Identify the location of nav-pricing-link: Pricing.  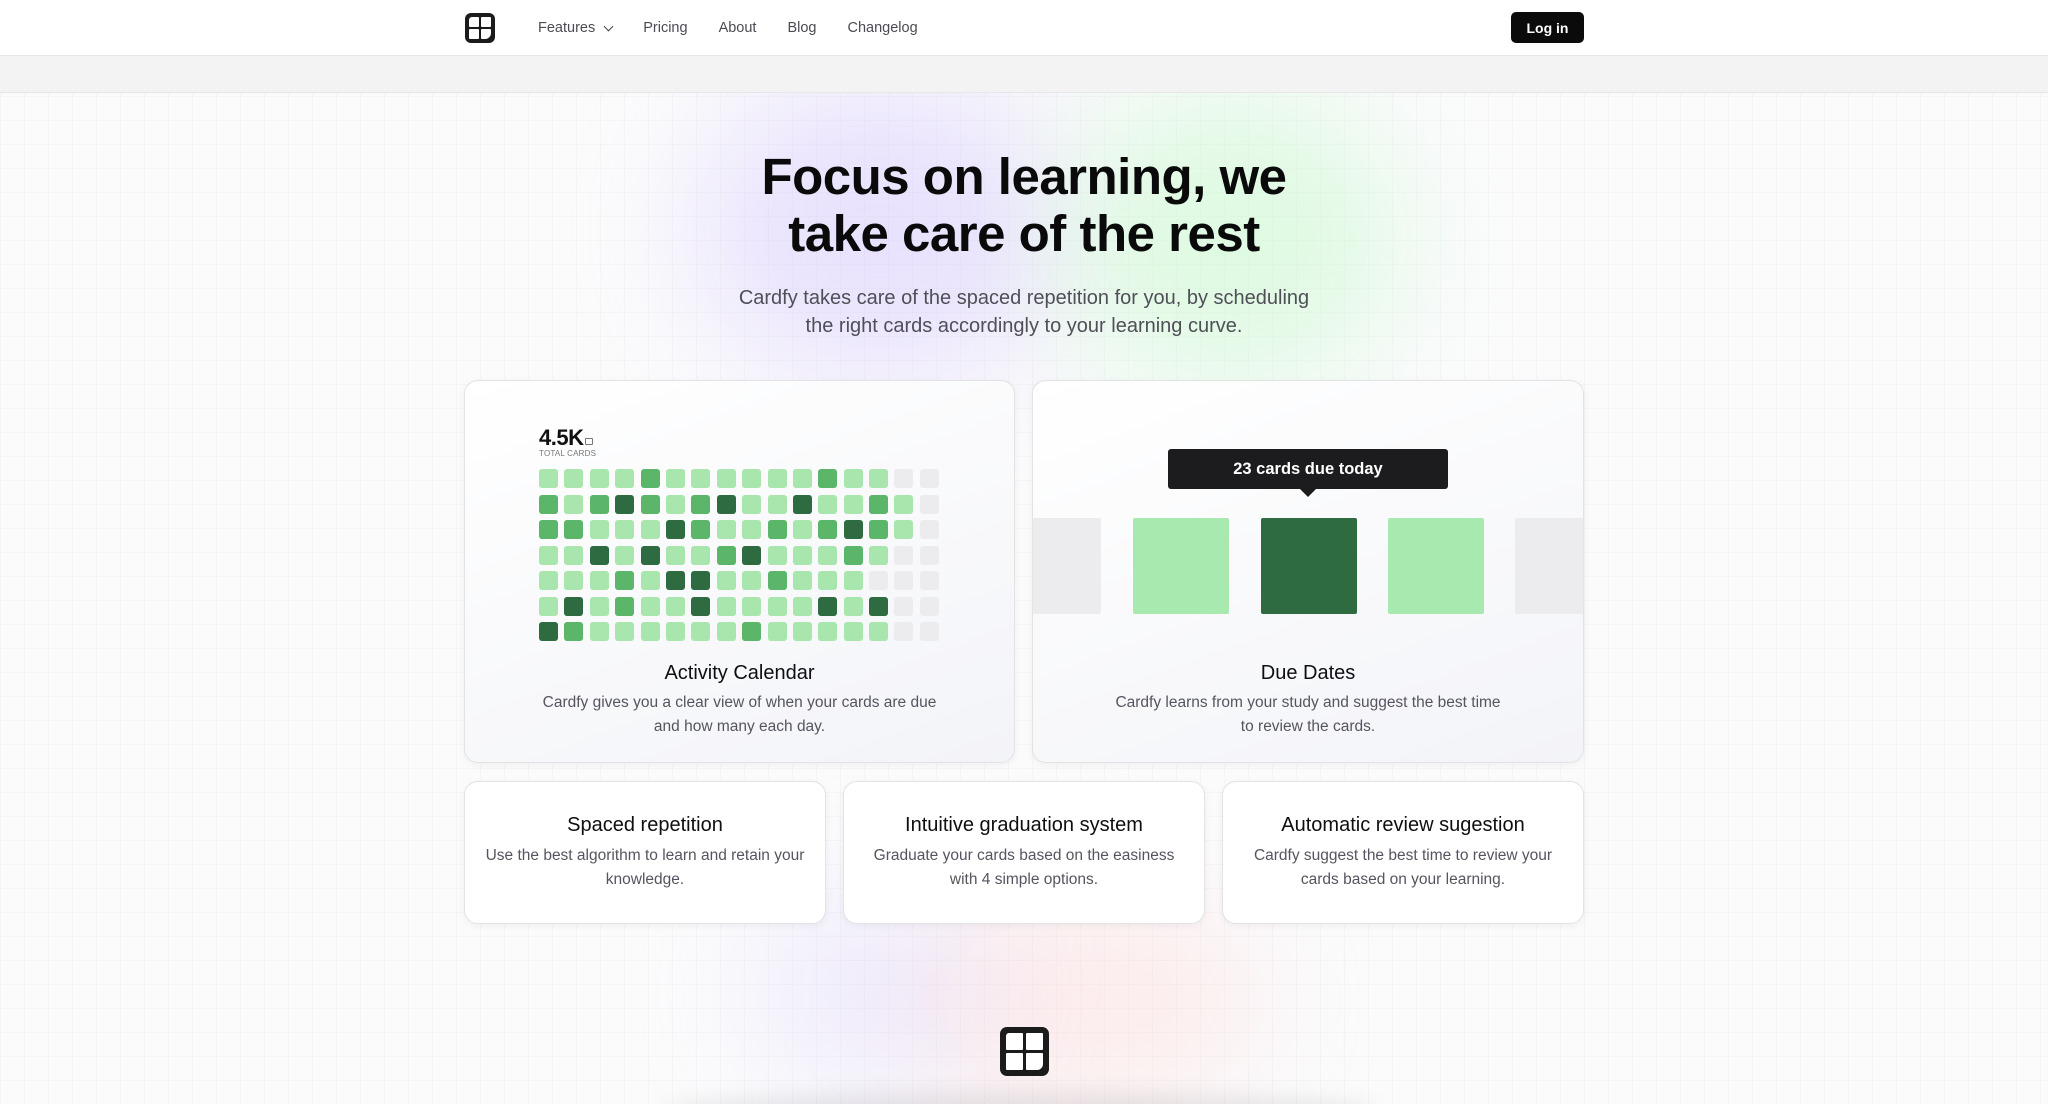
(665, 28).